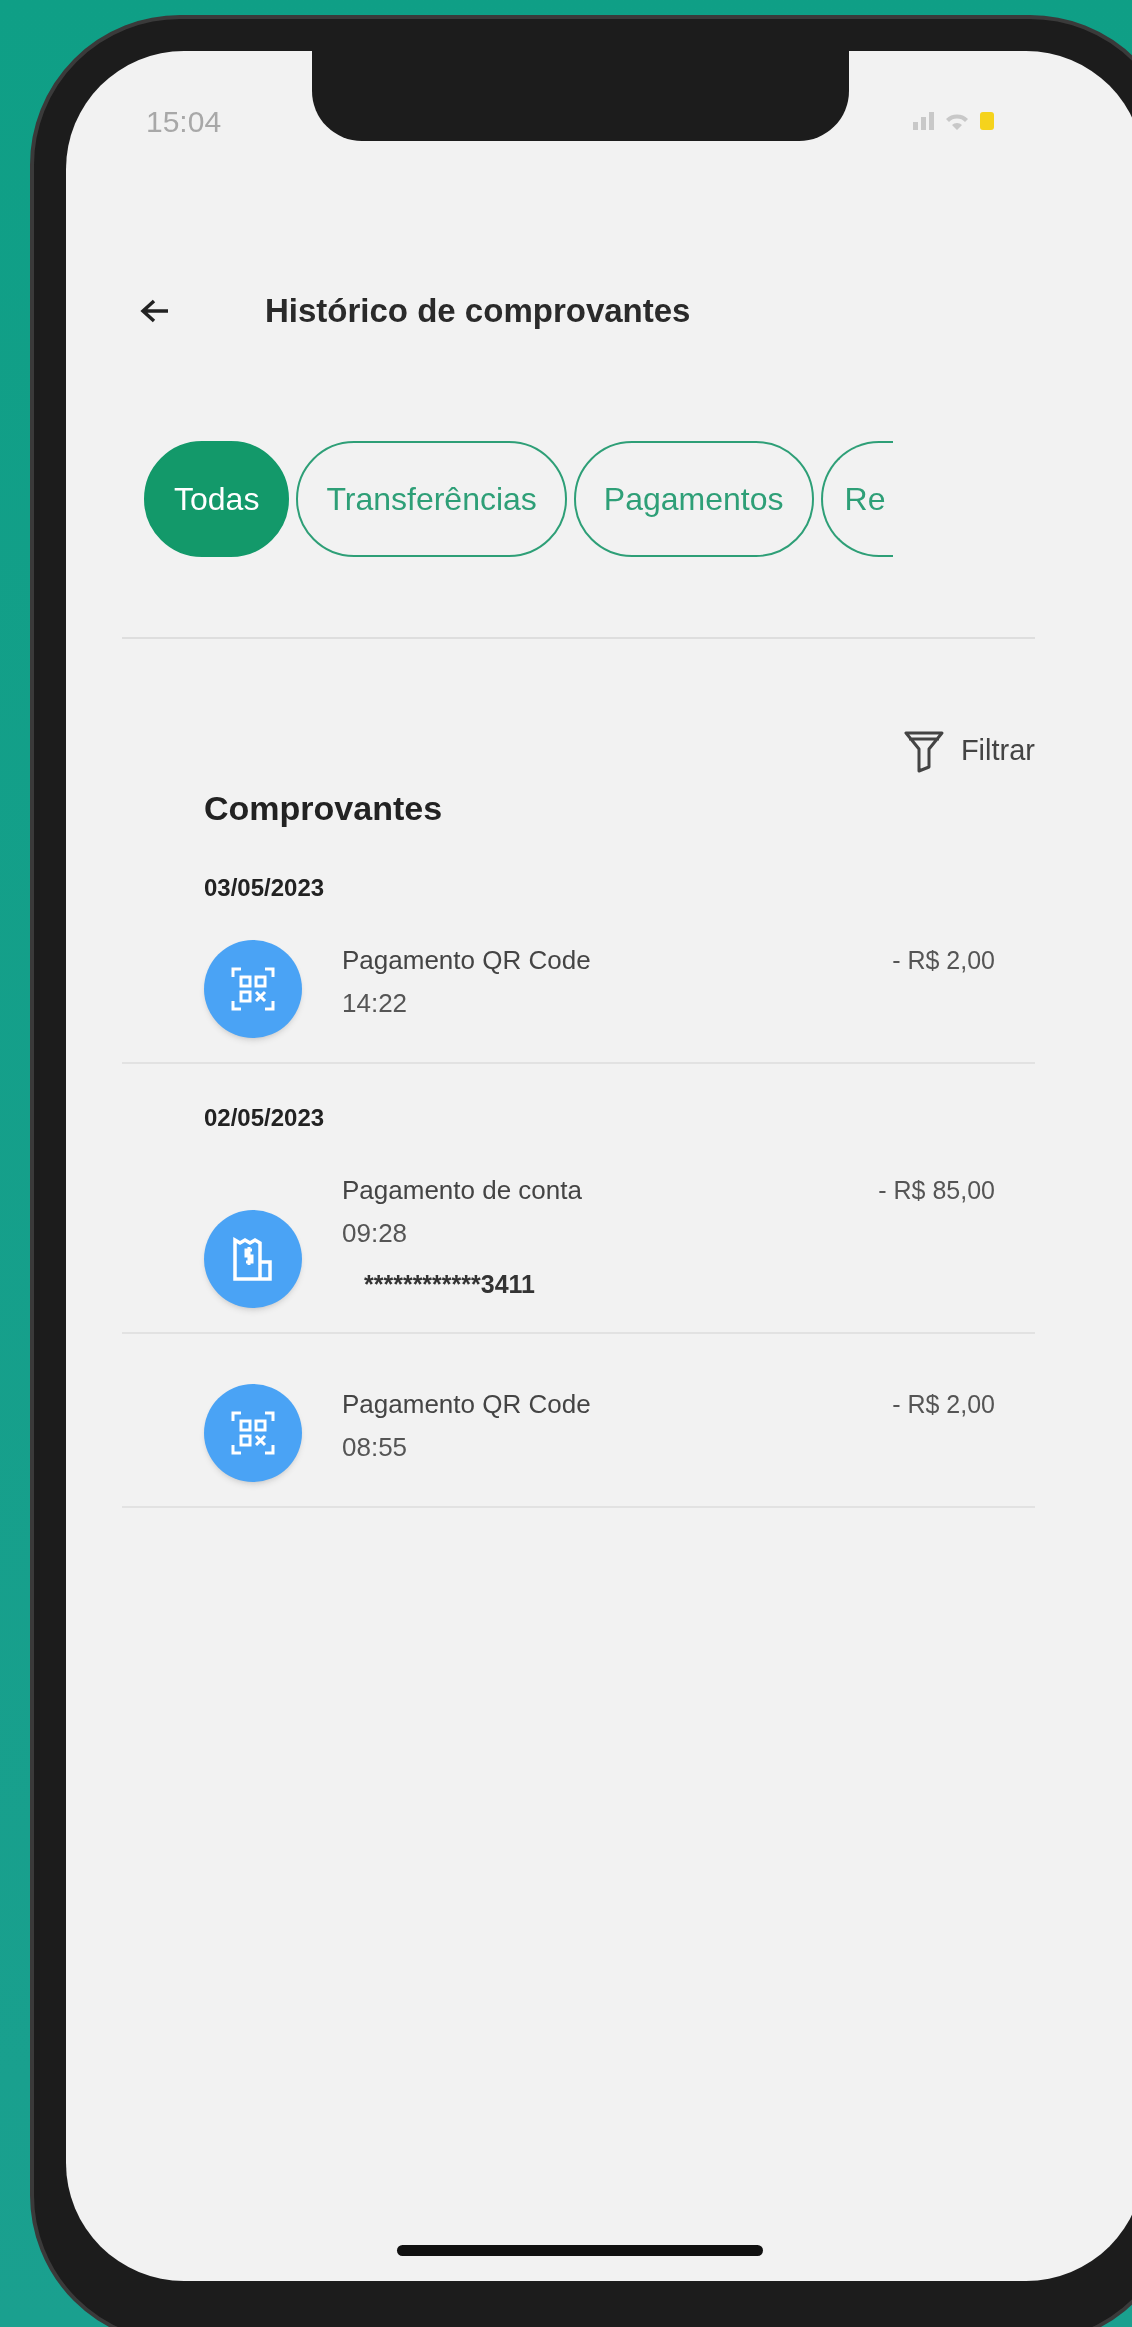  What do you see at coordinates (987, 121) in the screenshot?
I see `battery-icon` at bounding box center [987, 121].